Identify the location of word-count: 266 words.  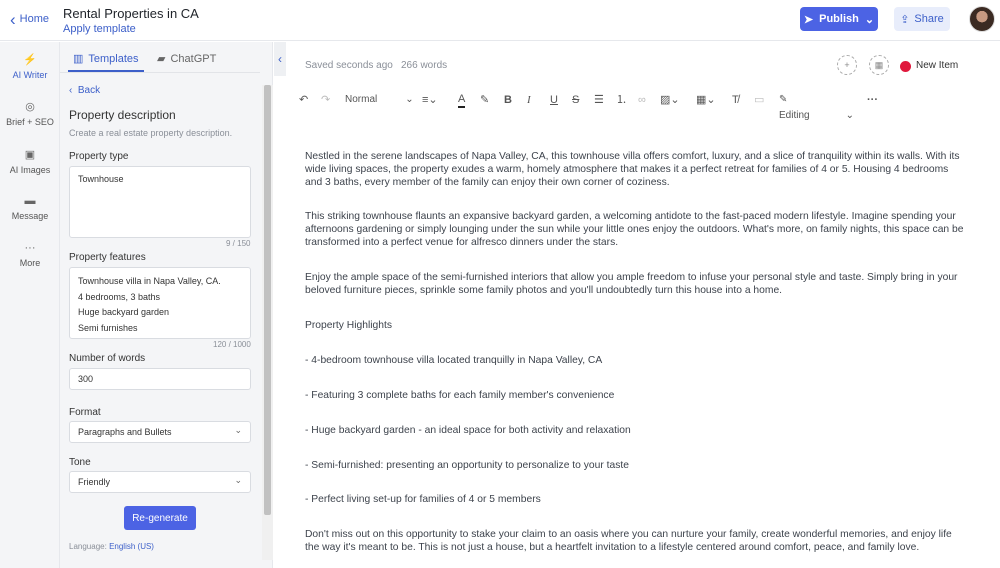
(424, 65).